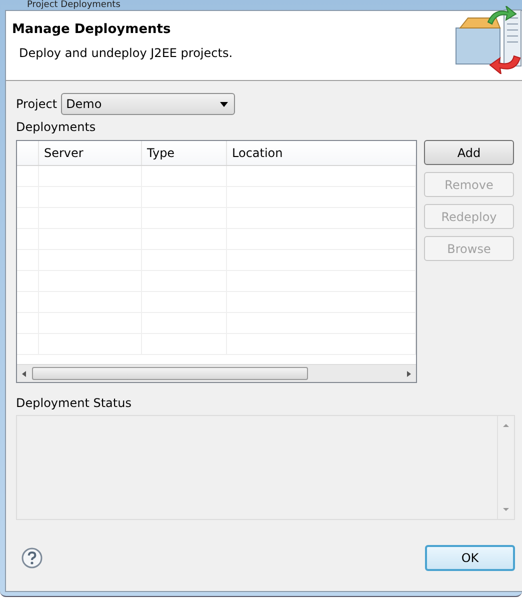  Describe the element at coordinates (125, 53) in the screenshot. I see `page-description: Deploy and undeploy J2EE projects.` at that location.